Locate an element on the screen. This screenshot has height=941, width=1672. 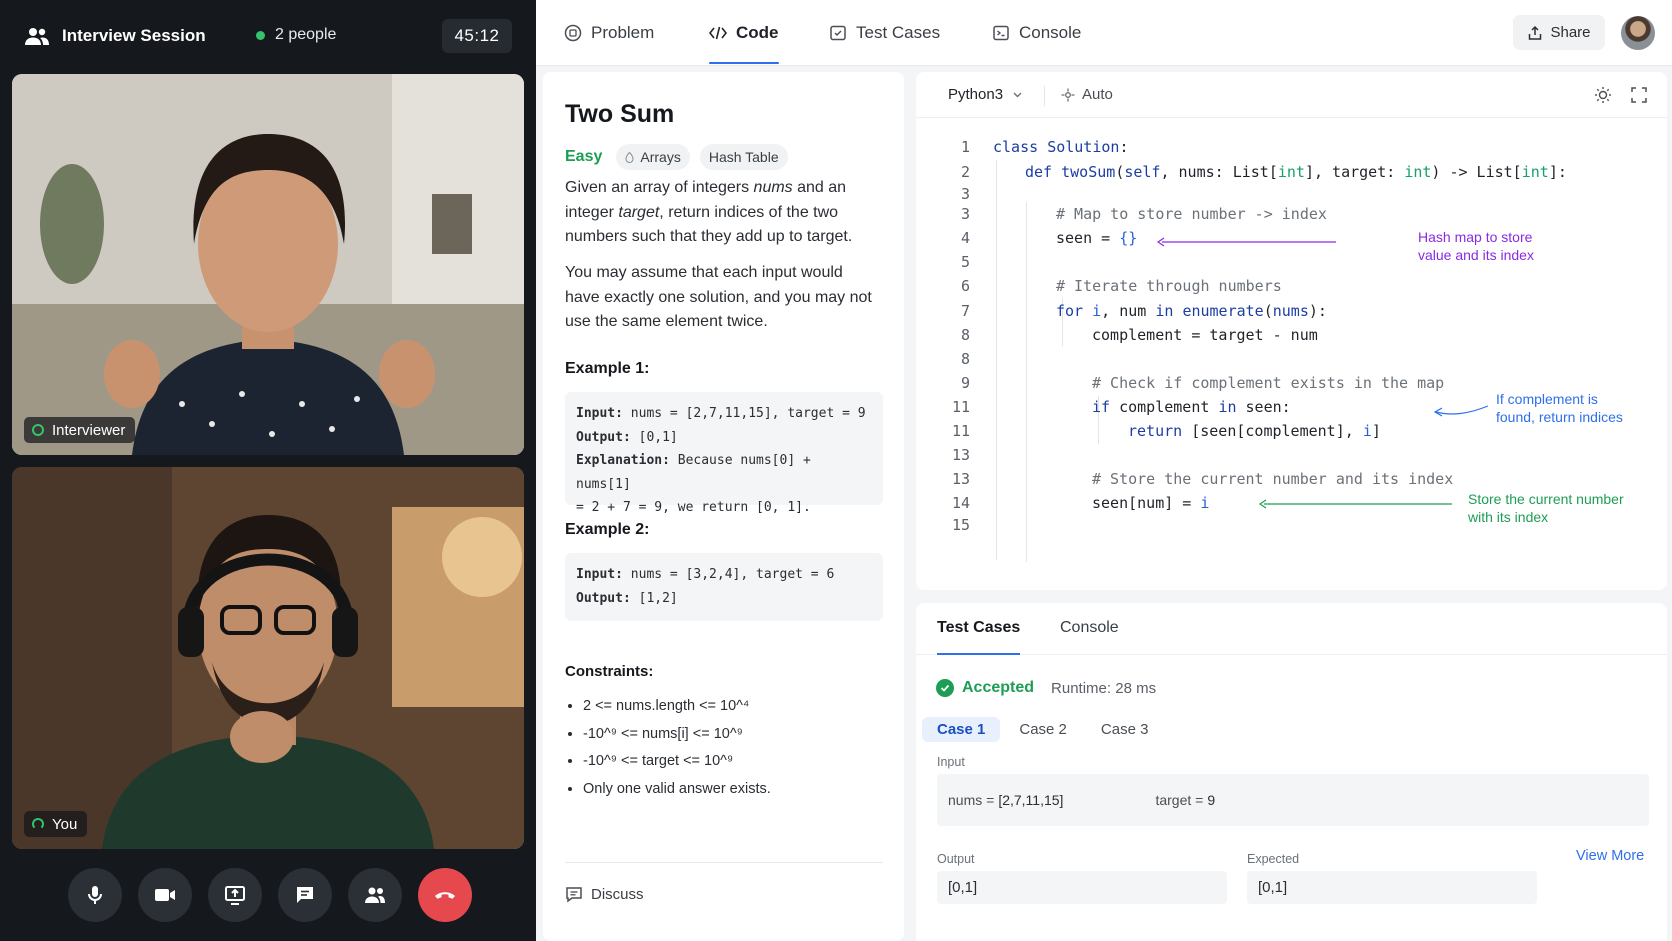
example-2-heading: Example 2: is located at coordinates (607, 529).